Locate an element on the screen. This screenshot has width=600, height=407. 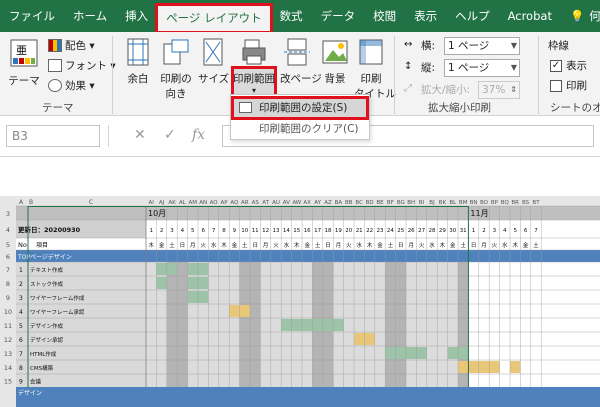
day-oct-21: 21 is located at coordinates (359, 231).